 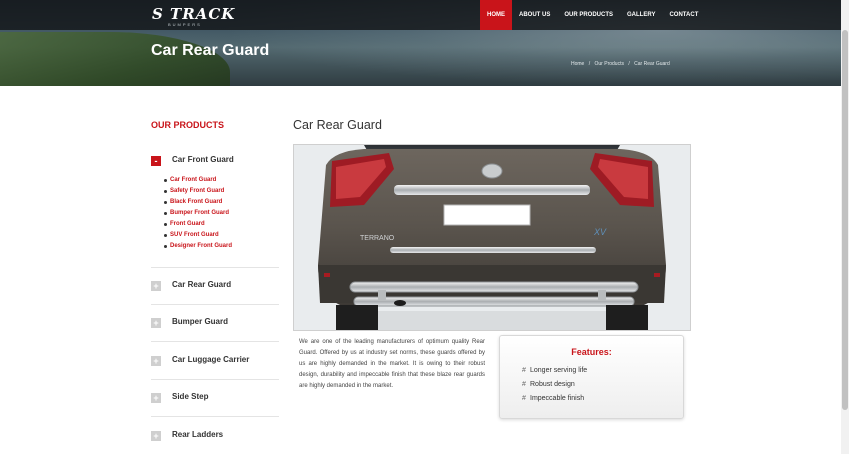 I want to click on breadcrumb-current: Car Rear Guard, so click(x=652, y=64).